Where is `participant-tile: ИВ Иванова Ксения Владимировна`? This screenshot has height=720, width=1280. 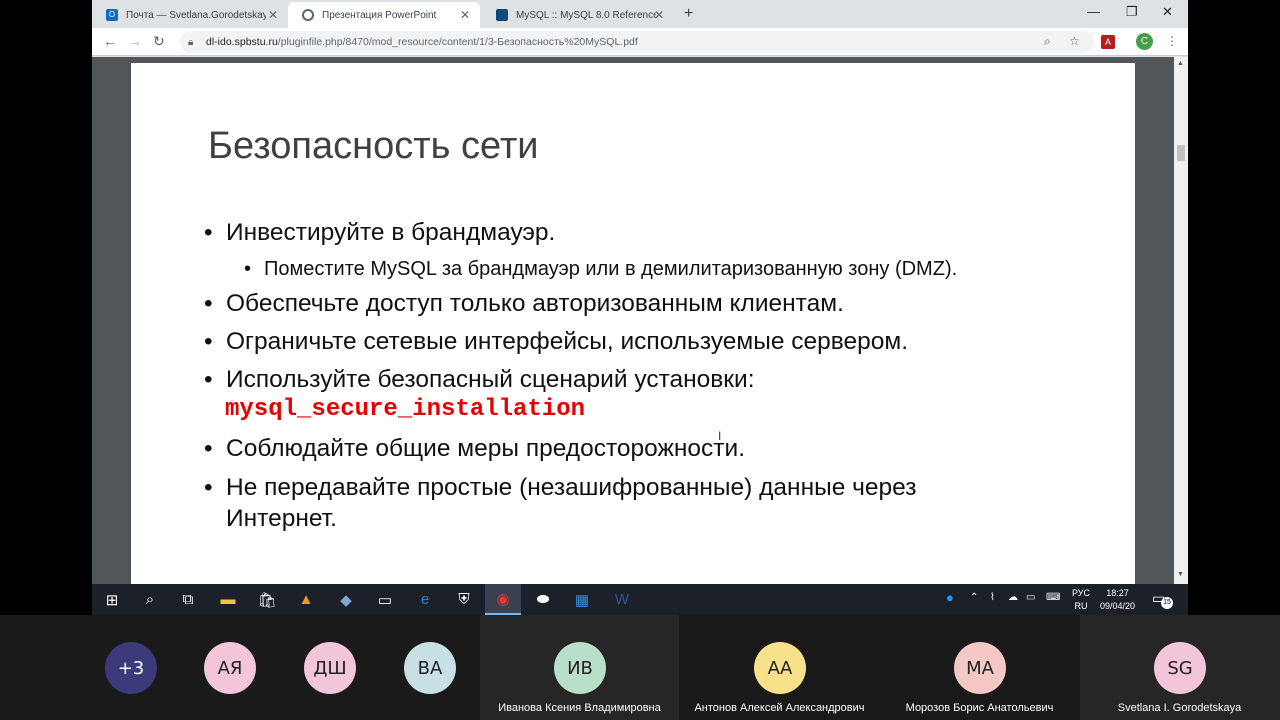 participant-tile: ИВ Иванова Ксения Владимировна is located at coordinates (579, 667).